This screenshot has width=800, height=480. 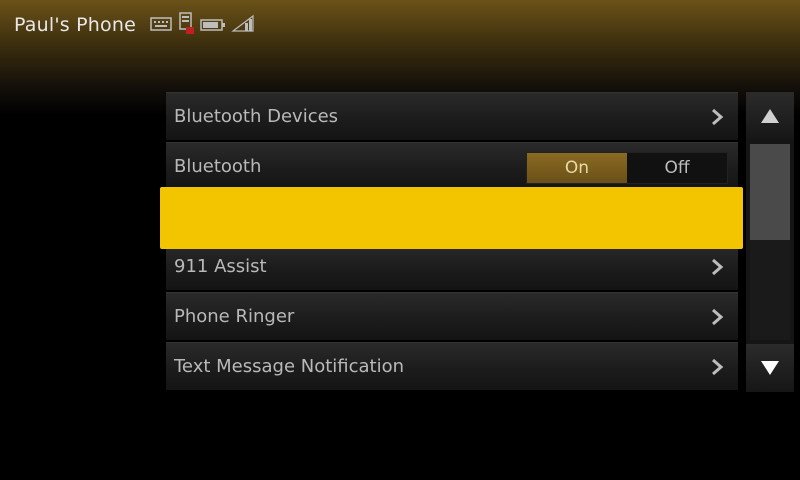 I want to click on menu-item-label: 911 Assist, so click(x=220, y=266).